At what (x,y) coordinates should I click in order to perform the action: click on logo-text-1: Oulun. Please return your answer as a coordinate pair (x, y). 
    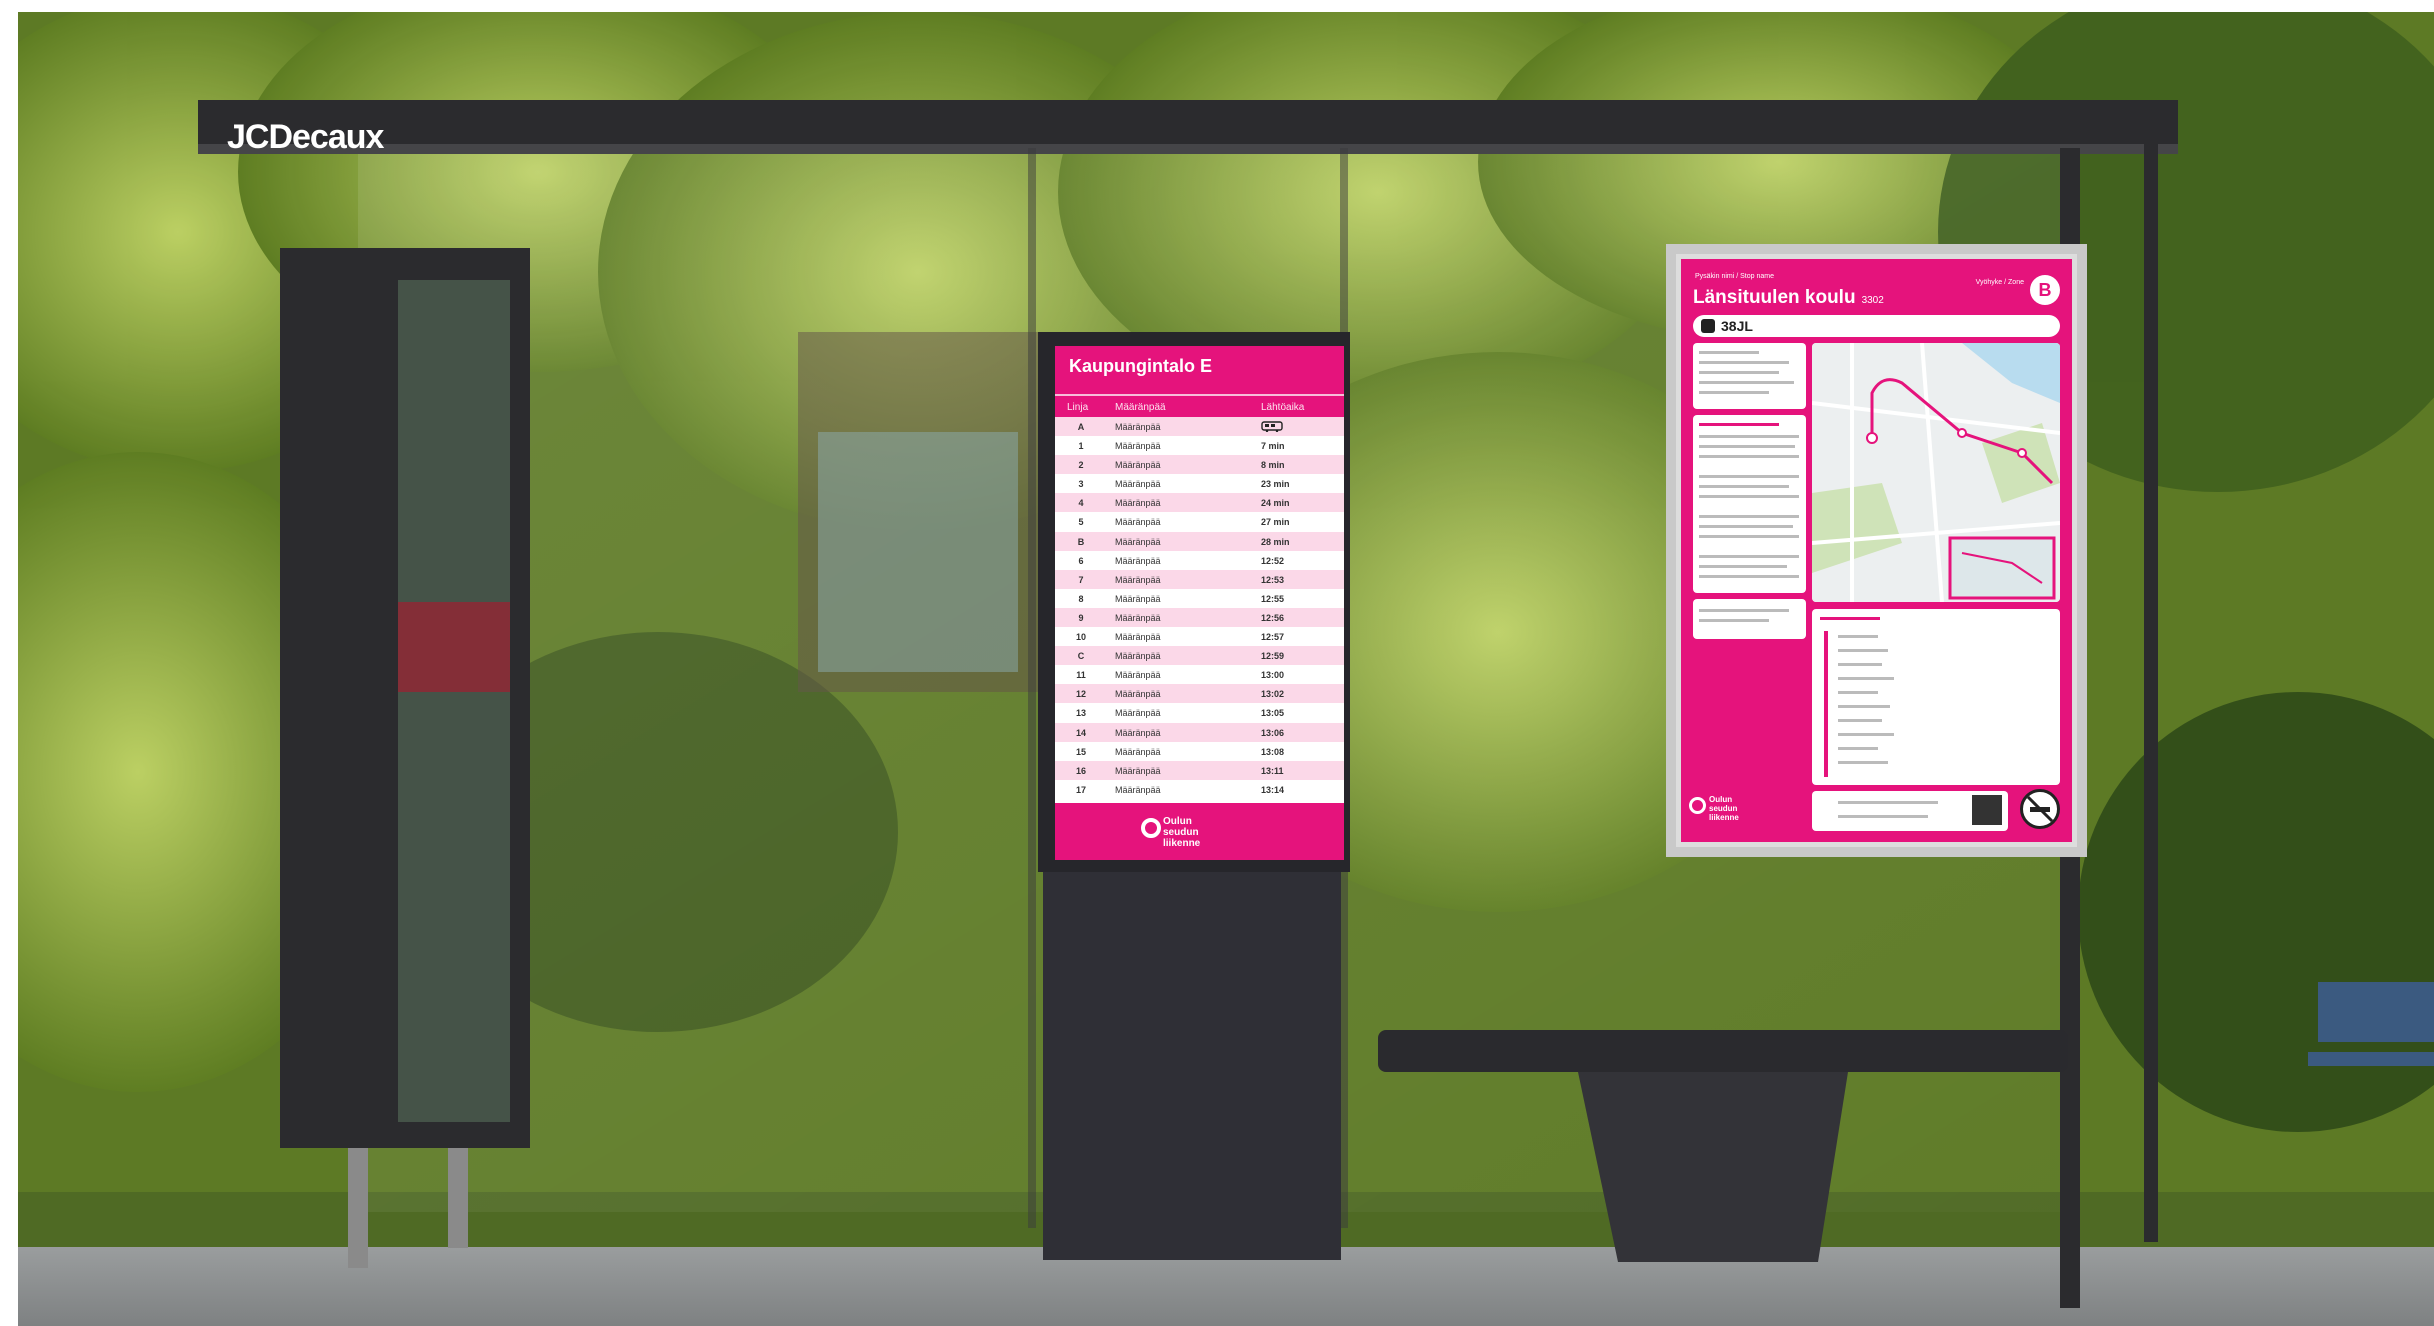
    Looking at the image, I should click on (1177, 821).